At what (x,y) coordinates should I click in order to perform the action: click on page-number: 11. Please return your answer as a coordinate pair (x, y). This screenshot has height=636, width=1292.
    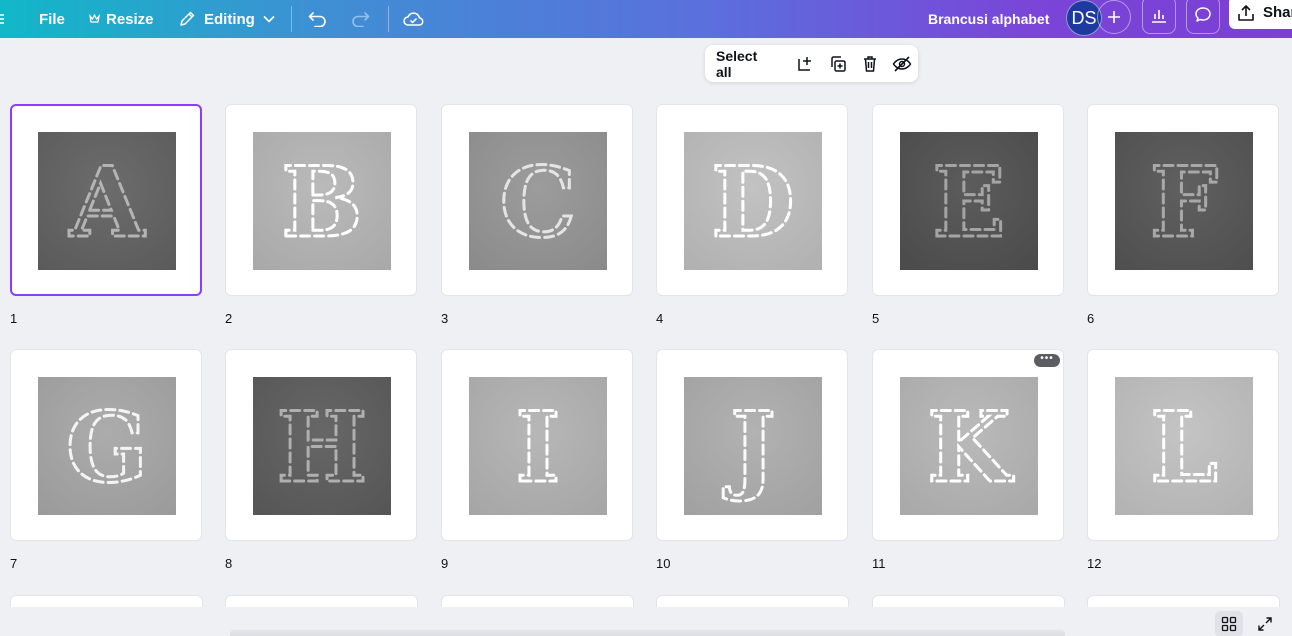
    Looking at the image, I should click on (879, 563).